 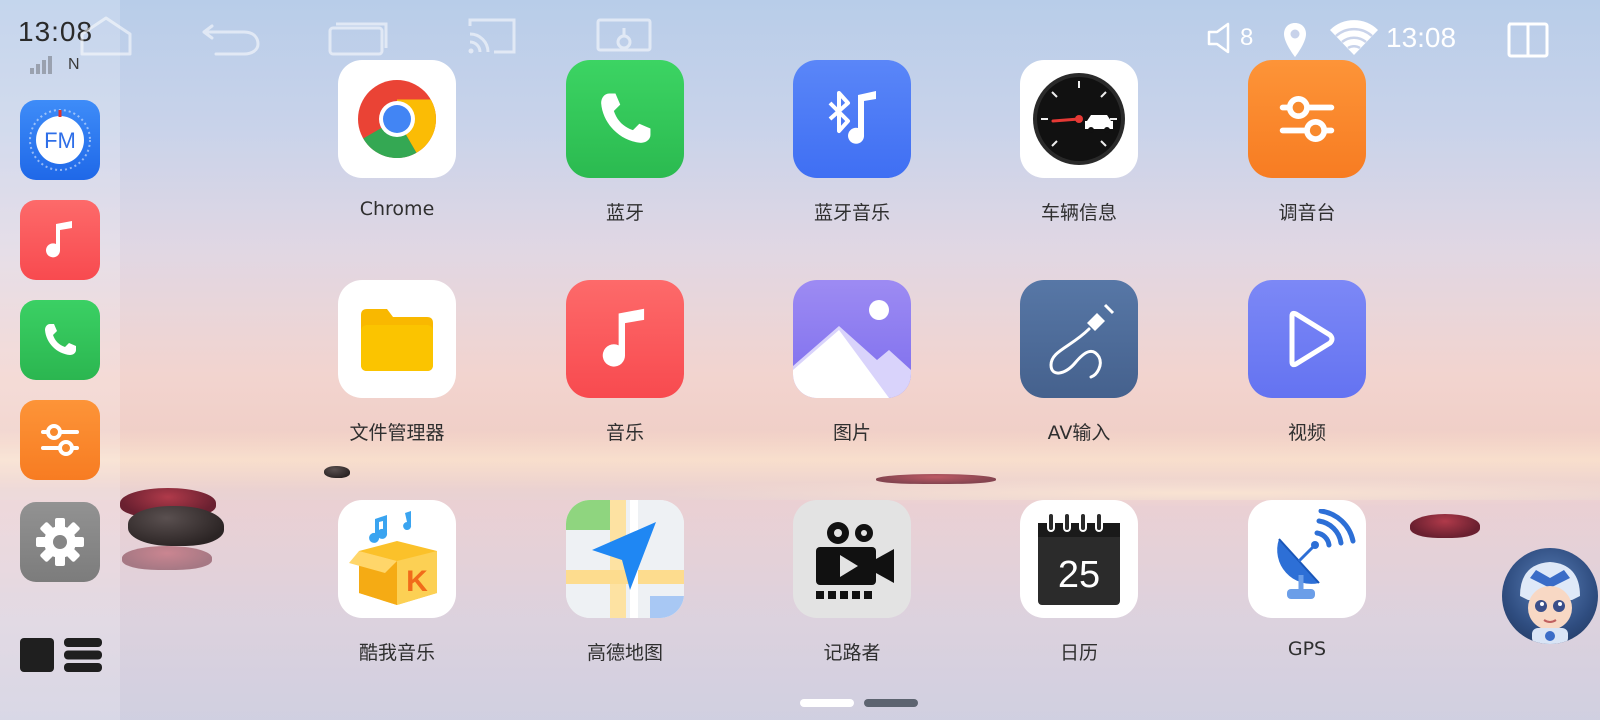 I want to click on location-indicator, so click(x=1295, y=40).